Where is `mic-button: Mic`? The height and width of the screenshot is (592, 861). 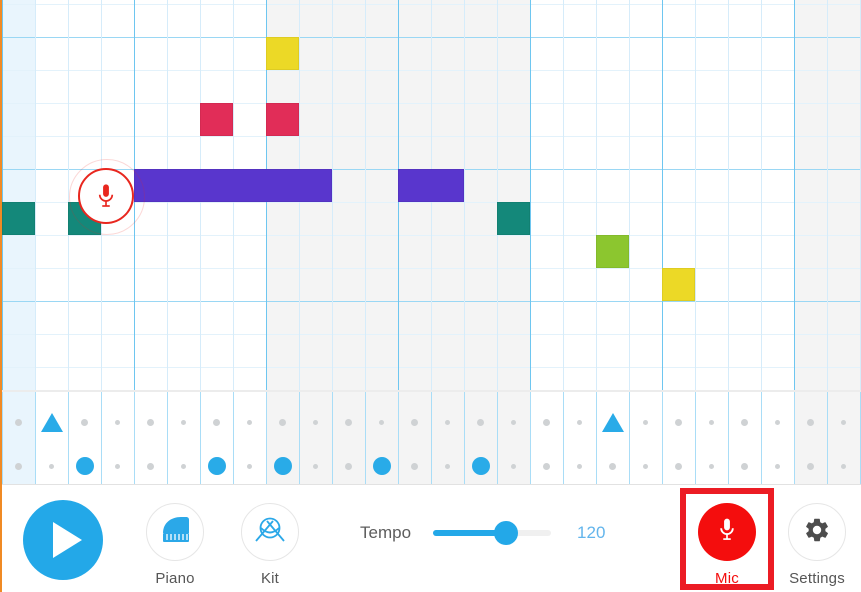 mic-button: Mic is located at coordinates (727, 545).